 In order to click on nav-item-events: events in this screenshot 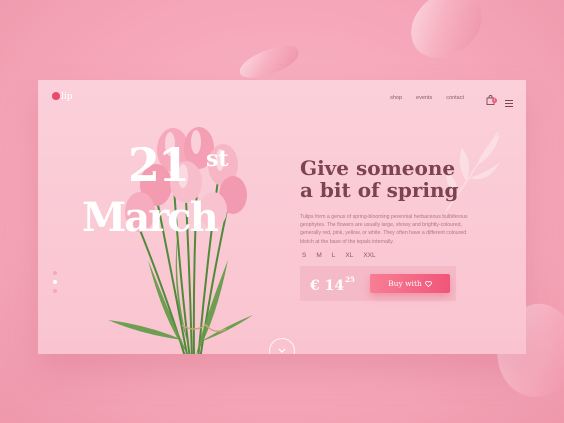, I will do `click(424, 98)`.